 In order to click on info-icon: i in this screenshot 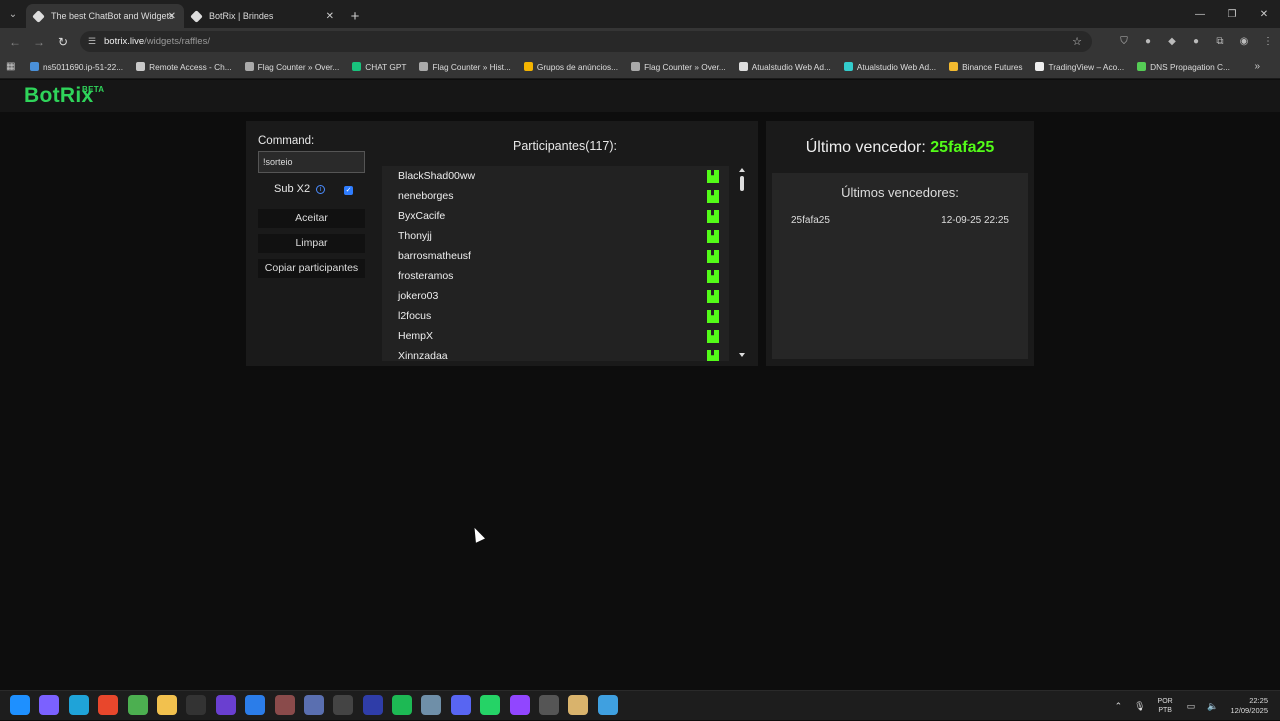, I will do `click(321, 189)`.